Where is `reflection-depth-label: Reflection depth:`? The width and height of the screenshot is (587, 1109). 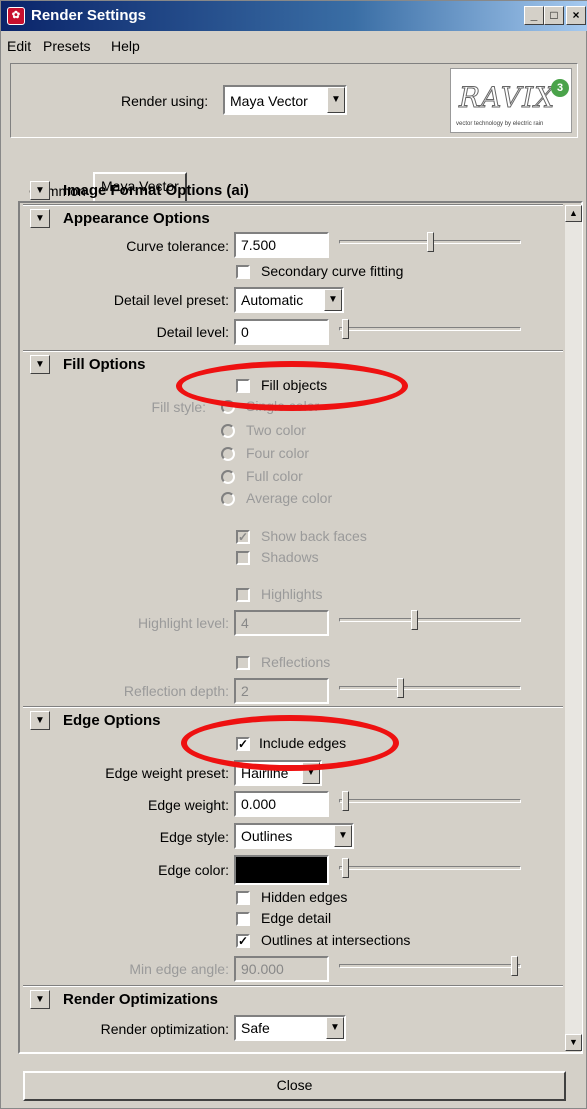 reflection-depth-label: Reflection depth: is located at coordinates (176, 691).